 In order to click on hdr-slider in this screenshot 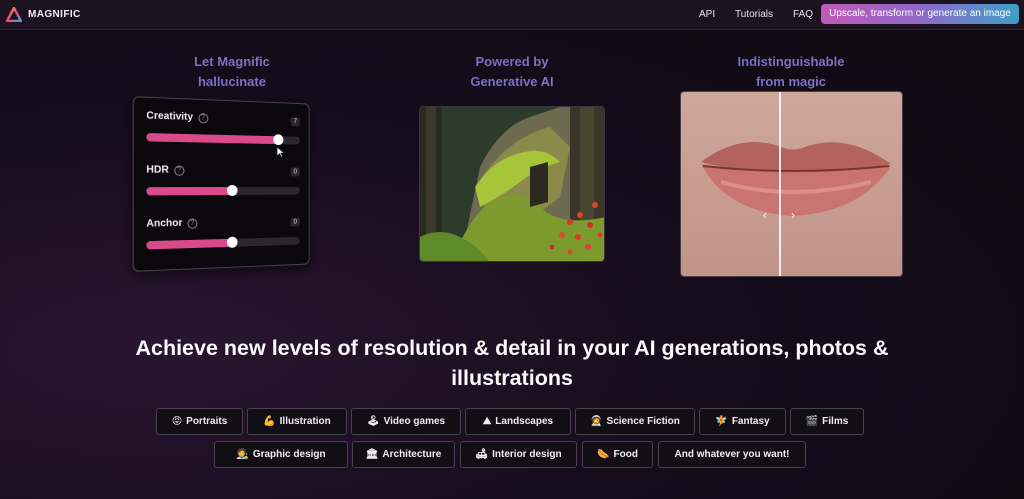, I will do `click(223, 190)`.